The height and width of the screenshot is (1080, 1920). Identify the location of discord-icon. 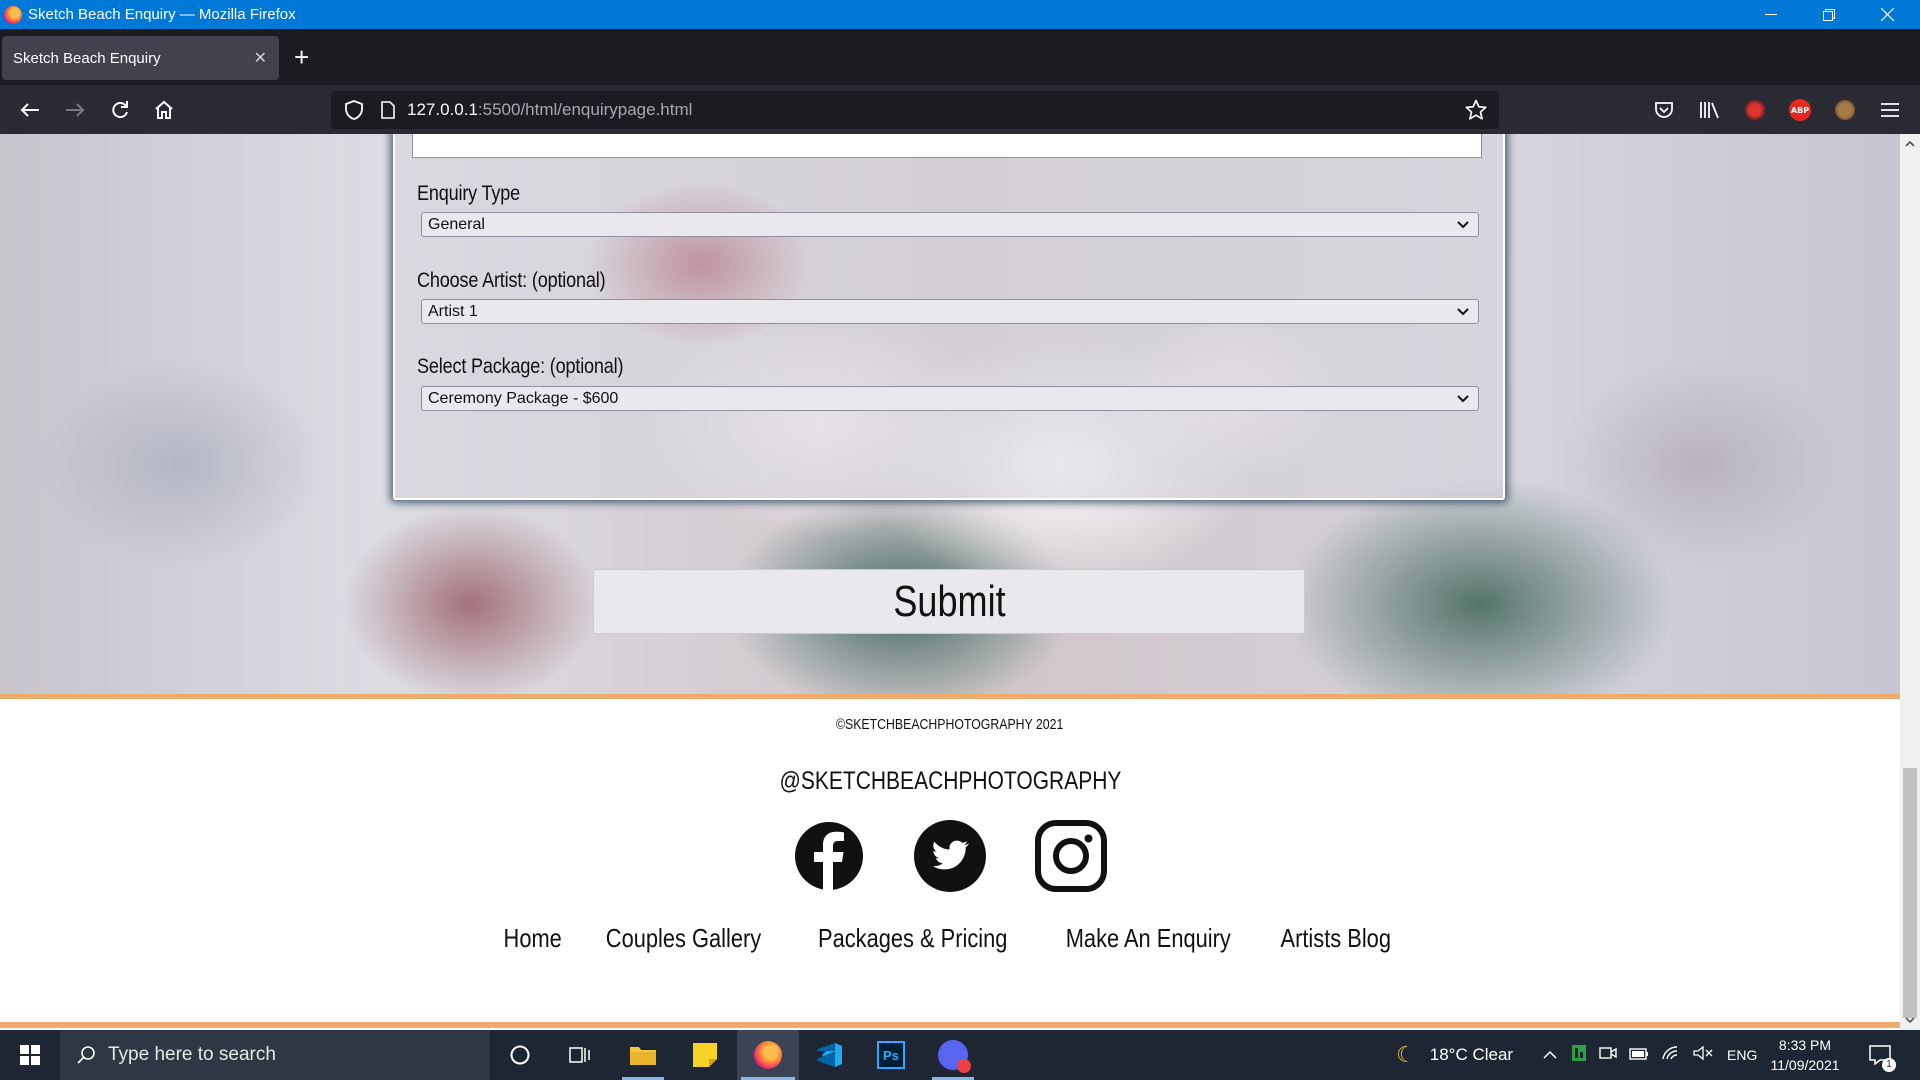
(954, 1056).